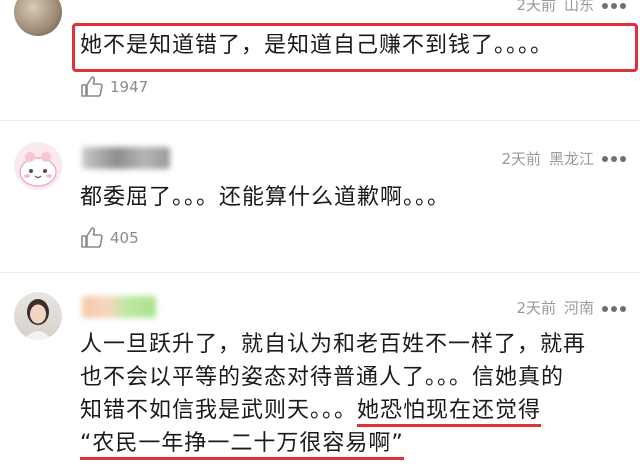 The image size is (640, 474). Describe the element at coordinates (578, 7) in the screenshot. I see `comment-location: 山东` at that location.